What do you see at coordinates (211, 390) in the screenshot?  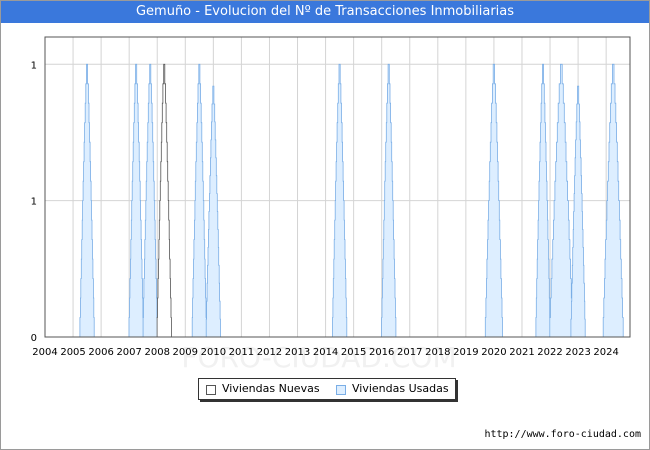 I see `legend-swatch-nuevas` at bounding box center [211, 390].